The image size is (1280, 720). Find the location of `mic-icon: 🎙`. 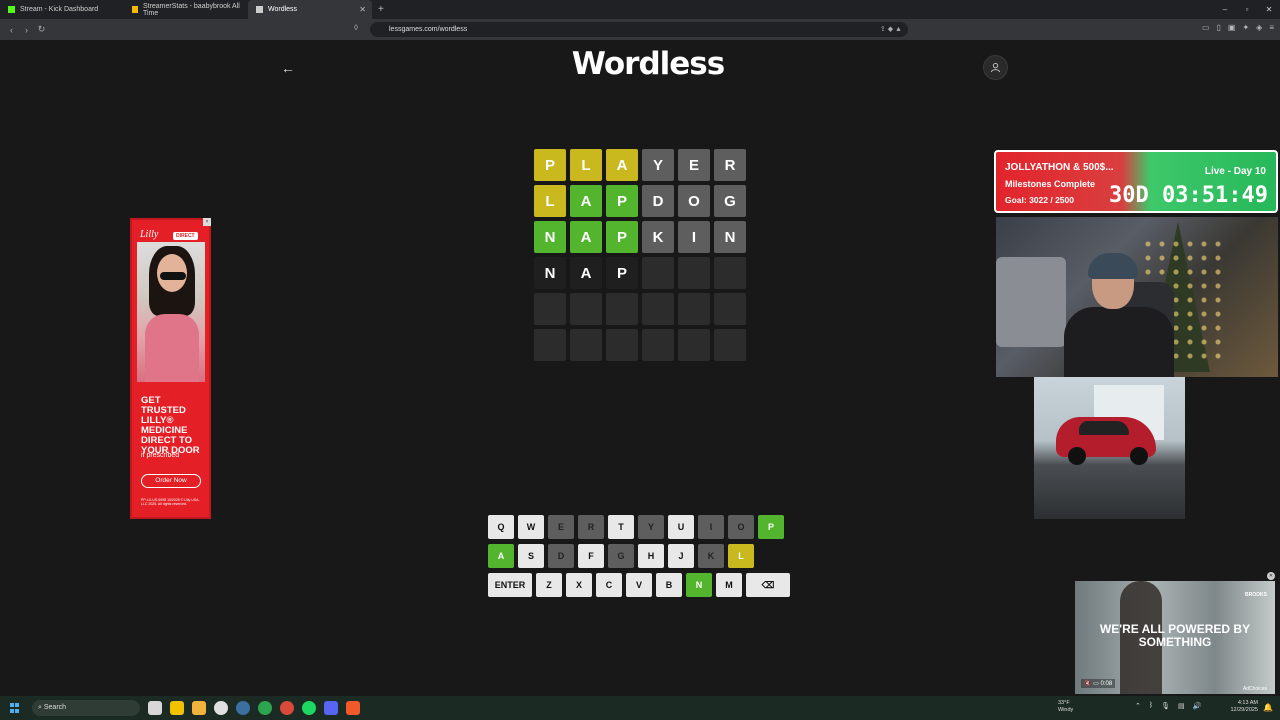

mic-icon: 🎙 is located at coordinates (1165, 706).